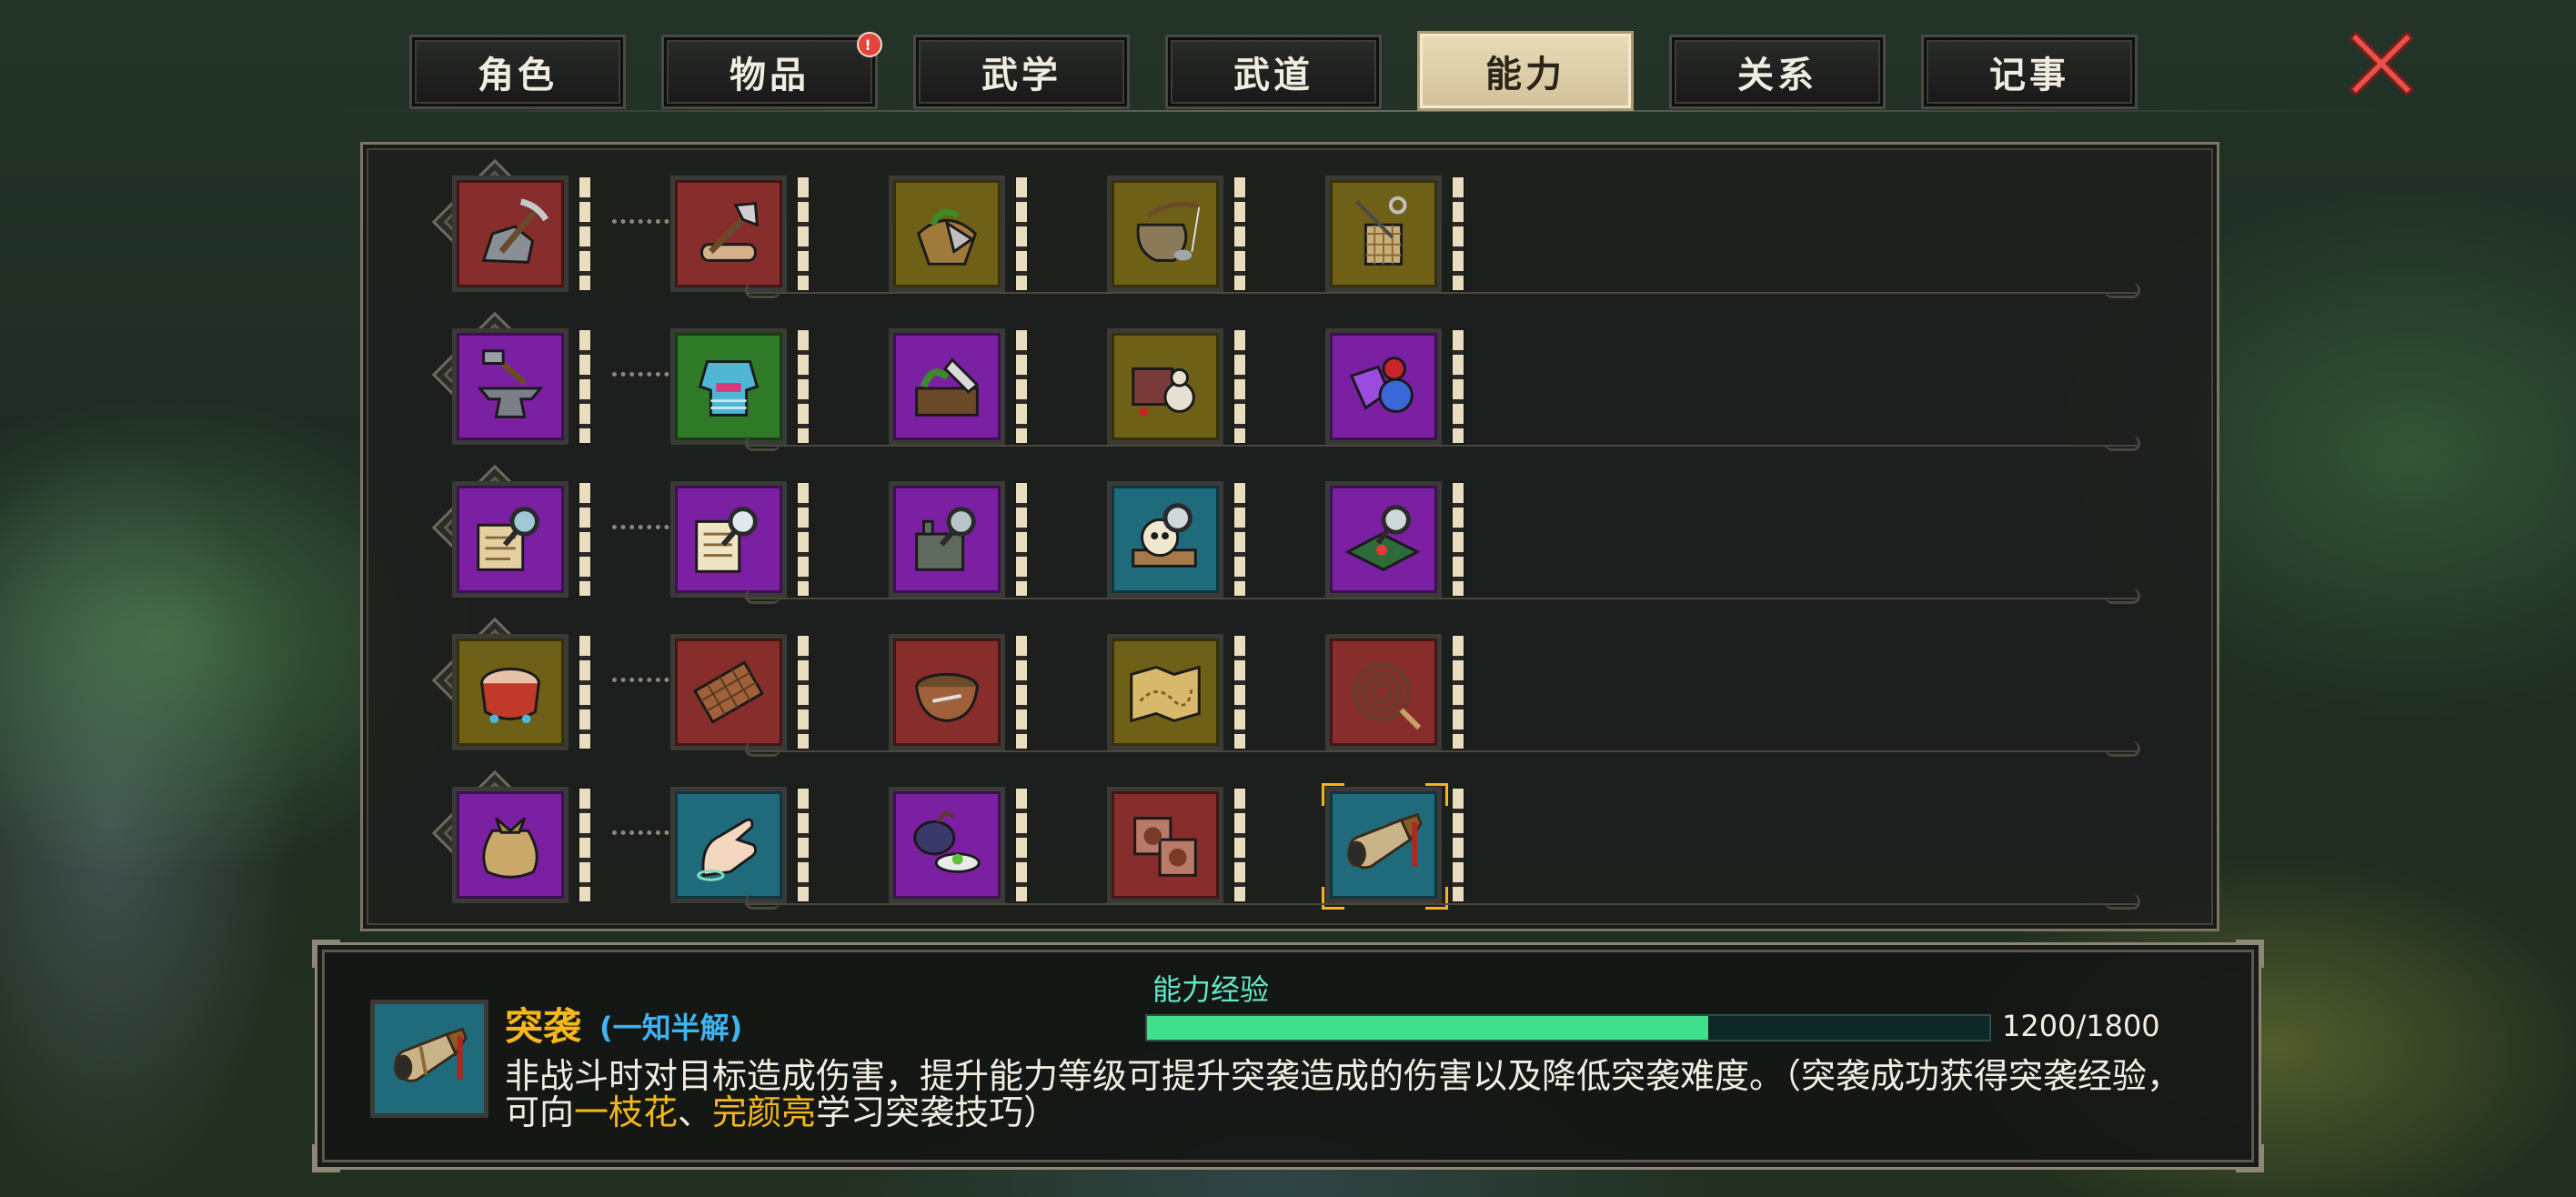 The width and height of the screenshot is (2576, 1197). Describe the element at coordinates (1292, 834) in the screenshot. I see `ability-row-4: 市` at that location.